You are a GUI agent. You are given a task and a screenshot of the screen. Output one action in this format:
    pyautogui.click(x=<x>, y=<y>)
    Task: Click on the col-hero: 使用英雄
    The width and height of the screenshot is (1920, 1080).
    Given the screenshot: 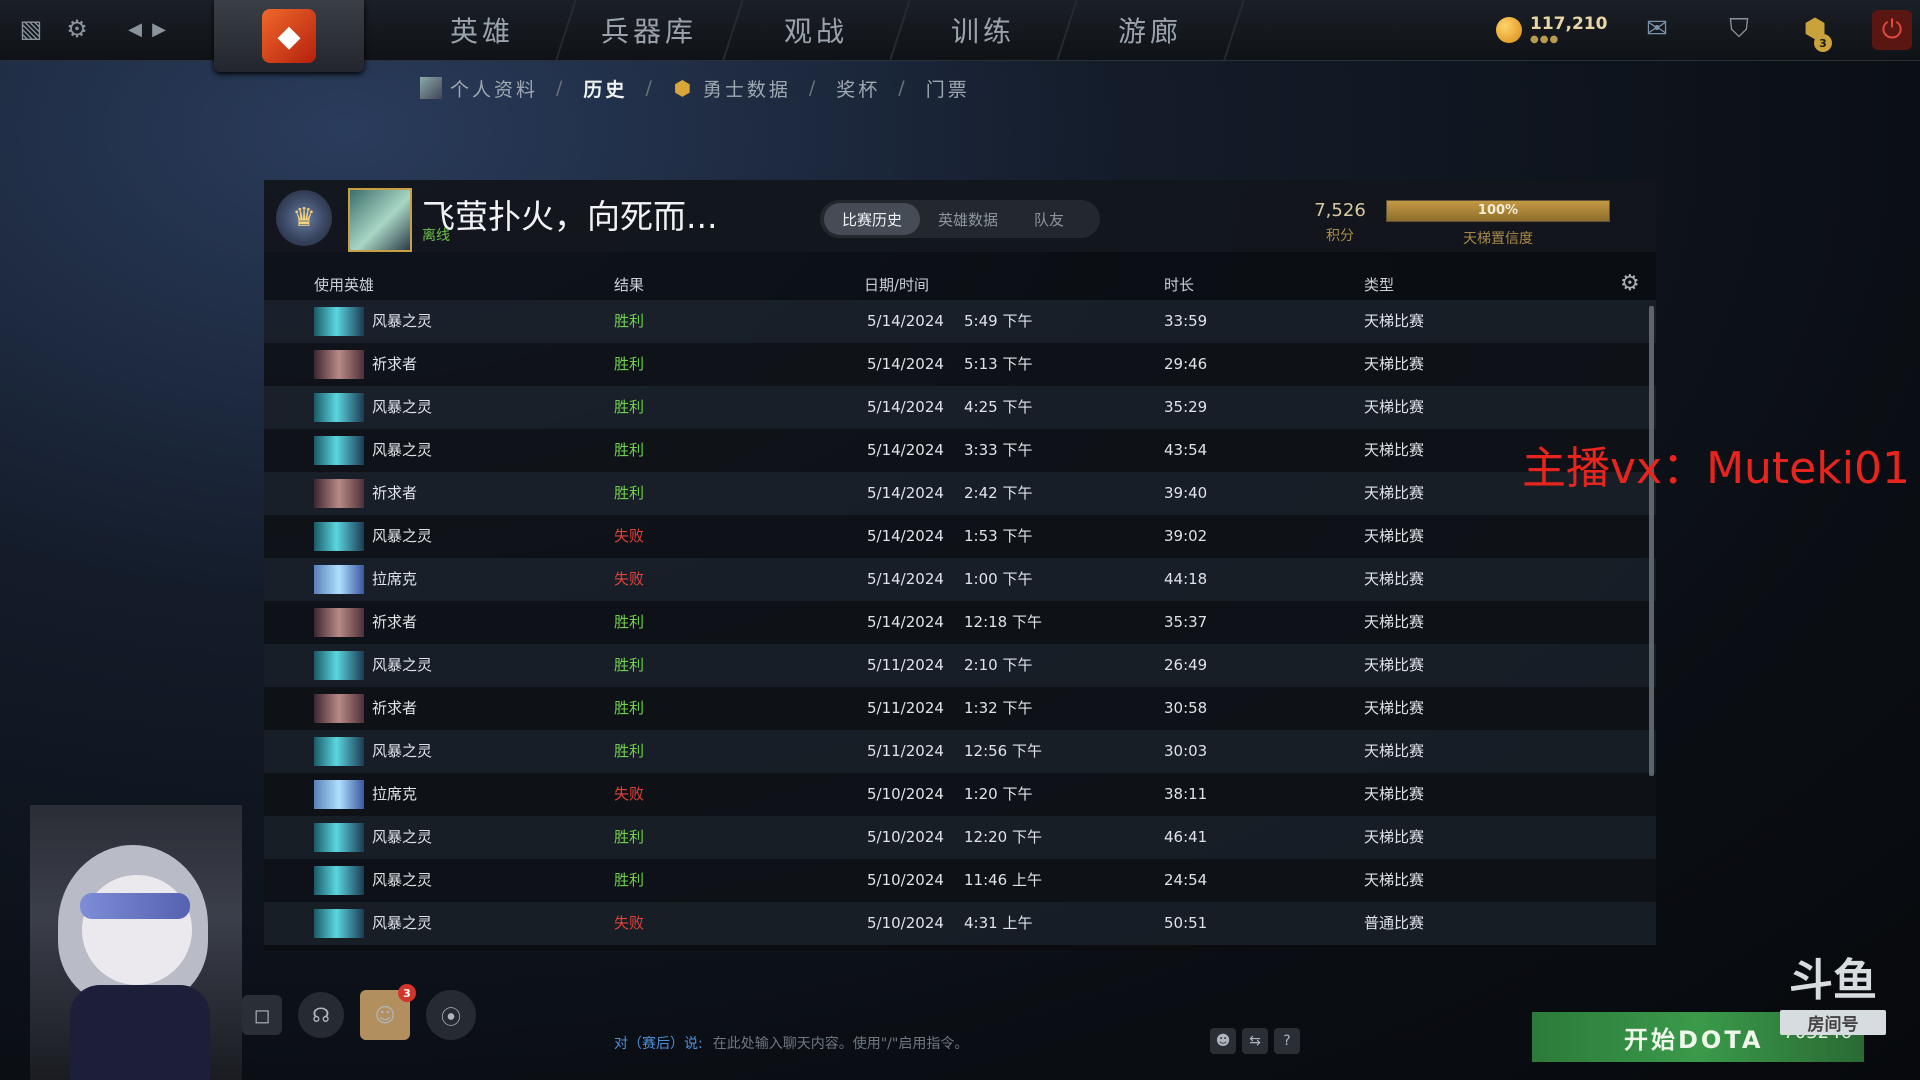 What is the action you would take?
    pyautogui.click(x=344, y=284)
    